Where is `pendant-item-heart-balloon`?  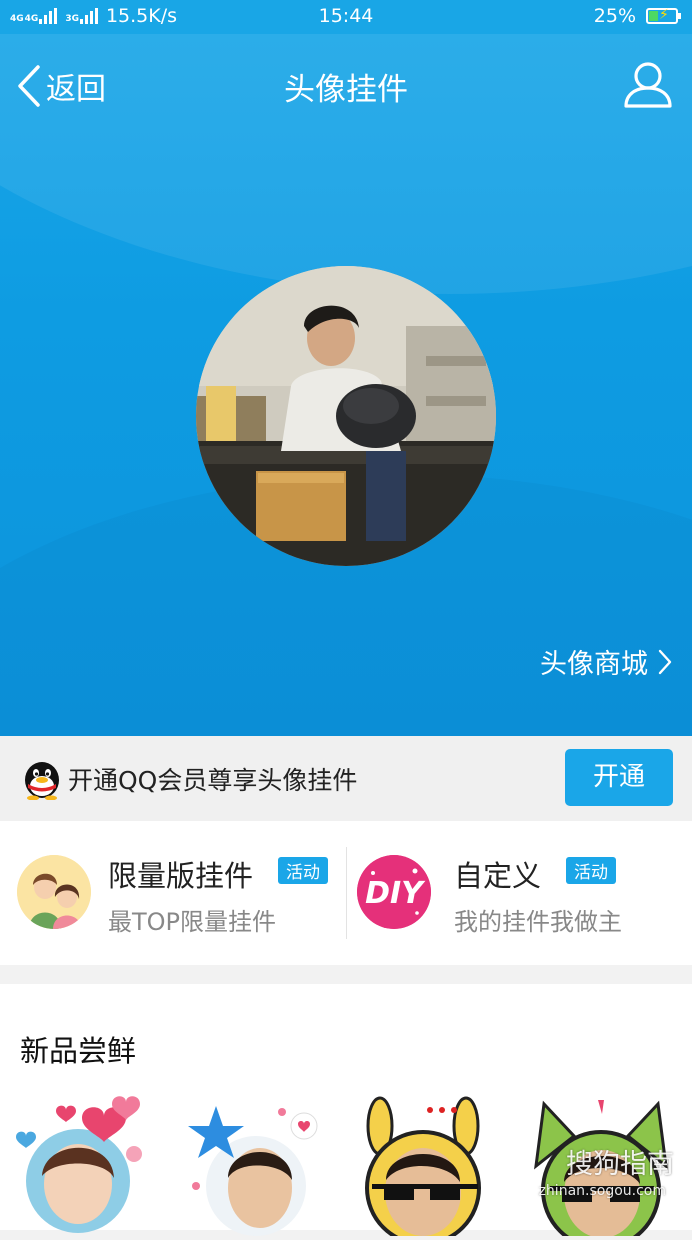 pendant-item-heart-balloon is located at coordinates (91, 1166).